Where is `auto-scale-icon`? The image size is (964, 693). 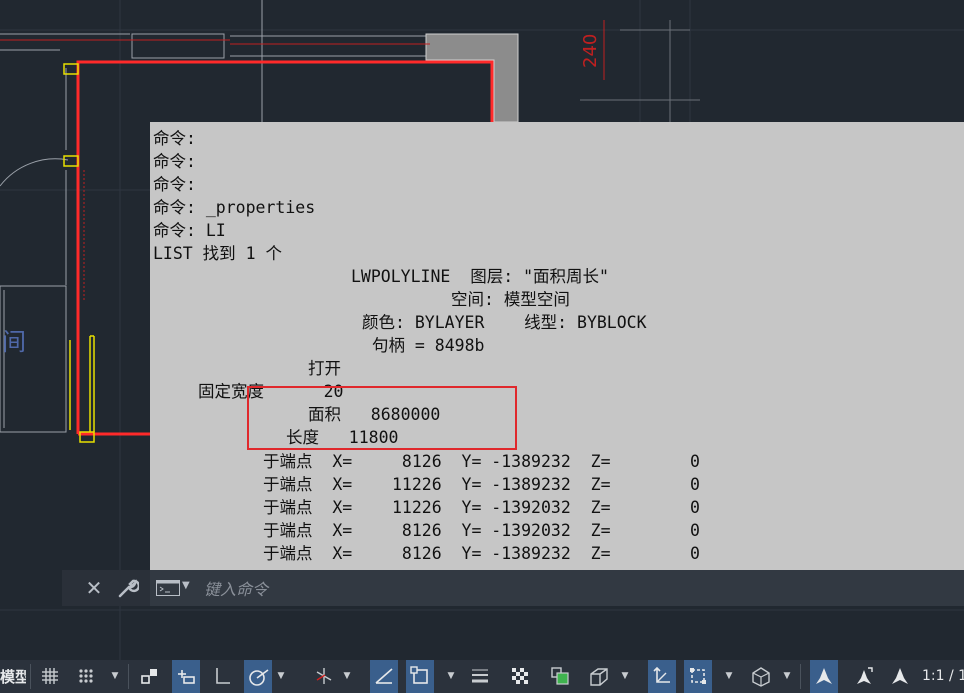
auto-scale-icon is located at coordinates (865, 675).